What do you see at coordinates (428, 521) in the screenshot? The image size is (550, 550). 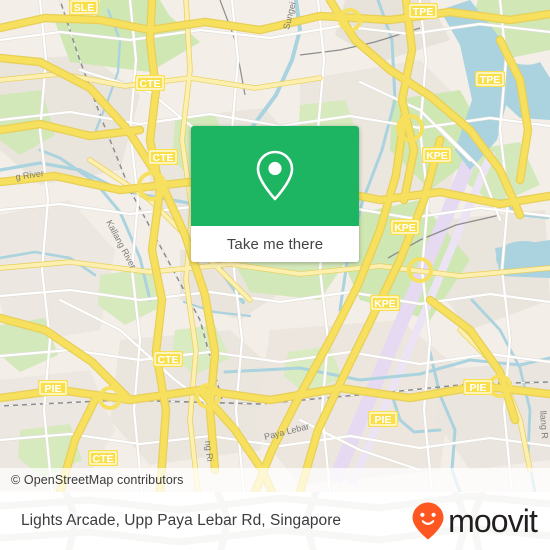 I see `moovit-smiley-pin-icon` at bounding box center [428, 521].